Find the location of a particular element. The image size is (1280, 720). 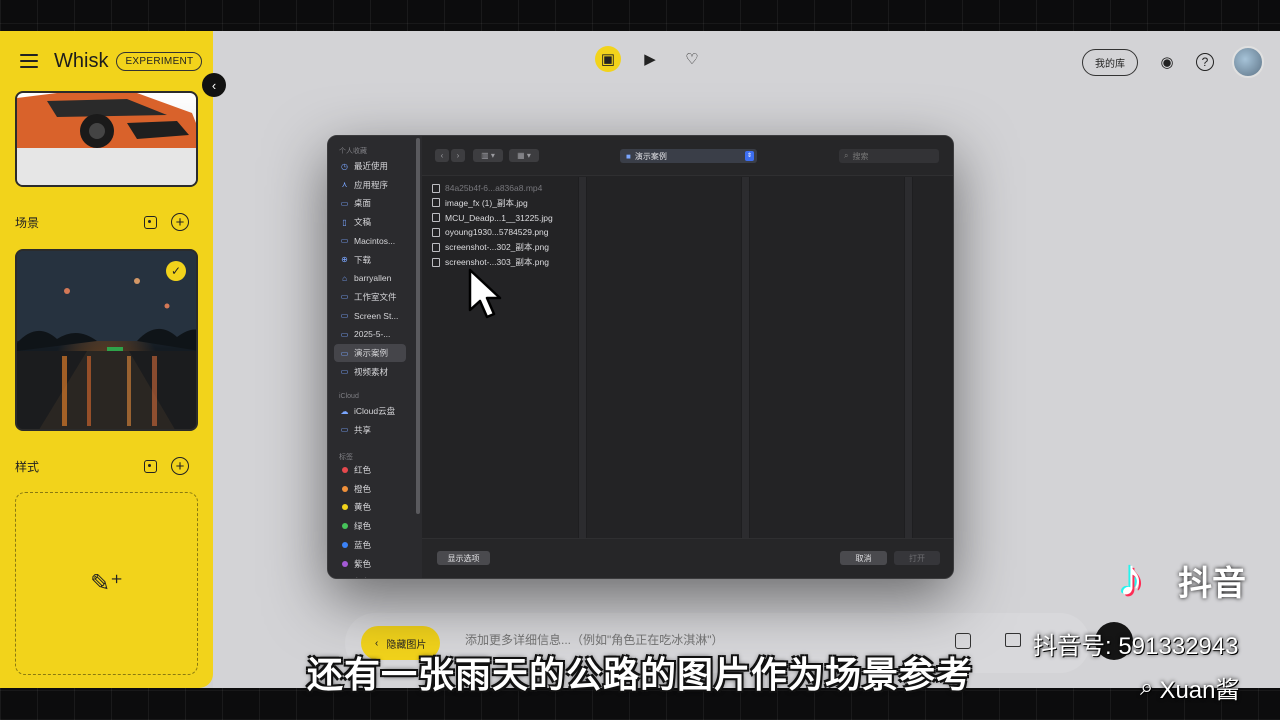

search-icon: ⌕ is located at coordinates (846, 155).